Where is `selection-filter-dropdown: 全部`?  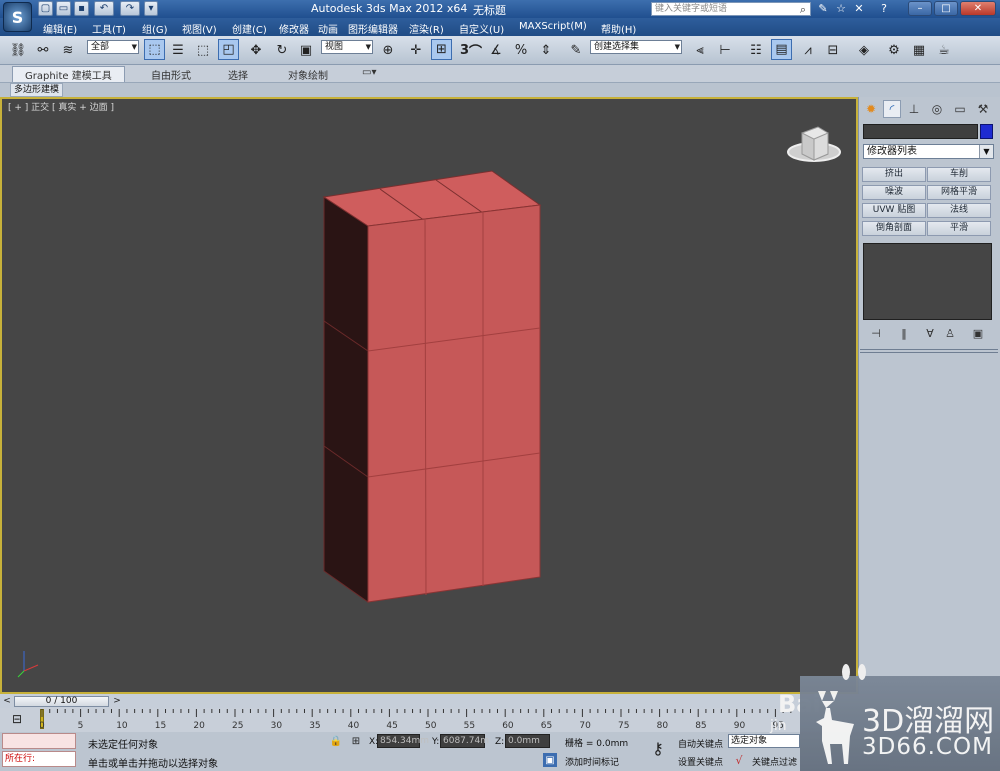
selection-filter-dropdown: 全部 is located at coordinates (113, 47).